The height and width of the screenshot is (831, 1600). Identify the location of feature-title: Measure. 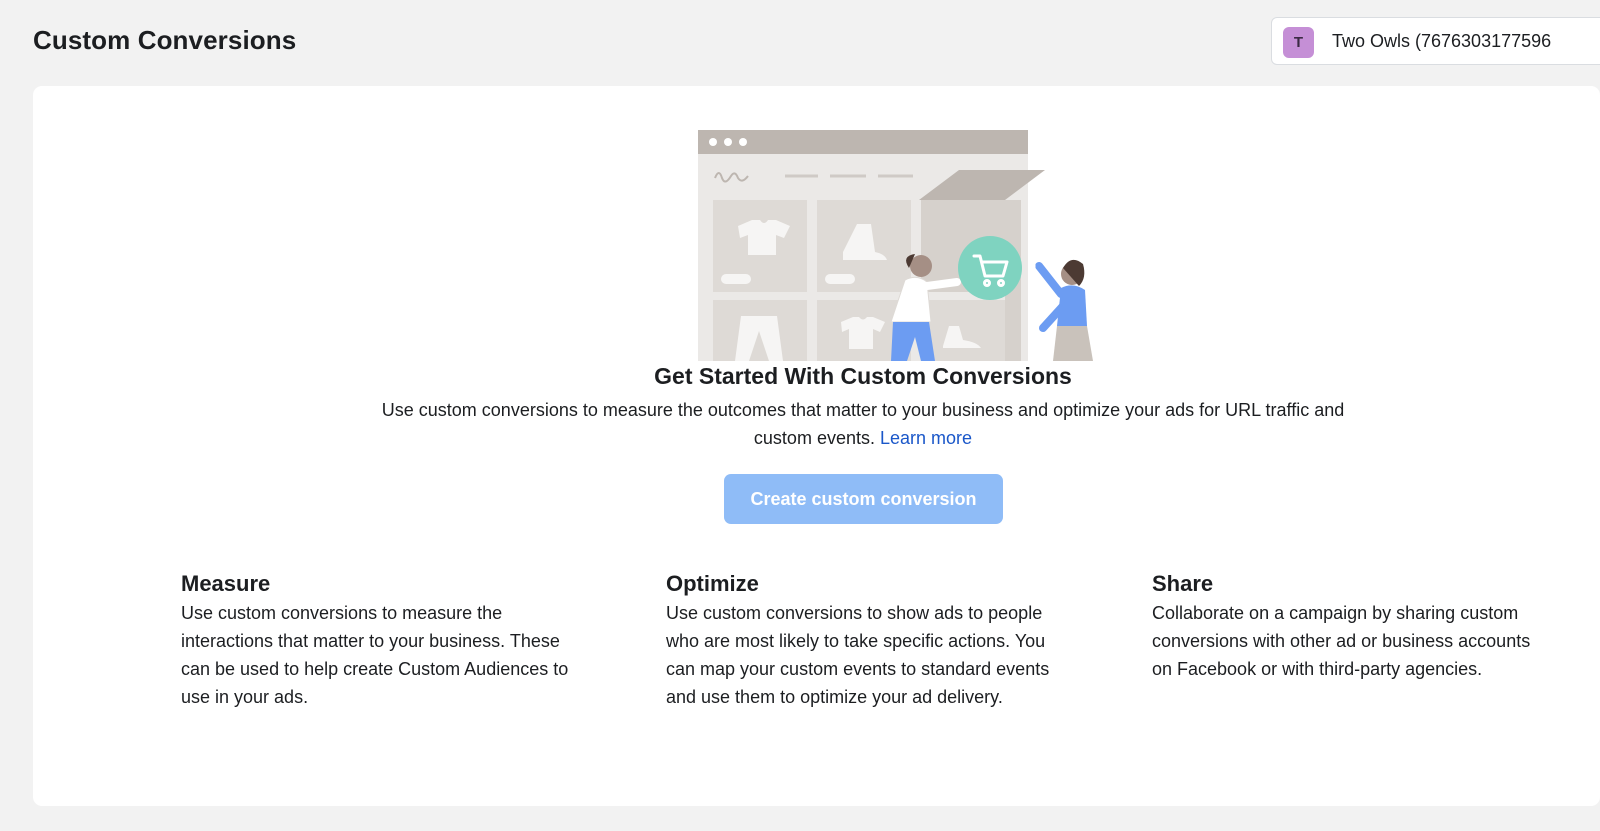
(226, 583).